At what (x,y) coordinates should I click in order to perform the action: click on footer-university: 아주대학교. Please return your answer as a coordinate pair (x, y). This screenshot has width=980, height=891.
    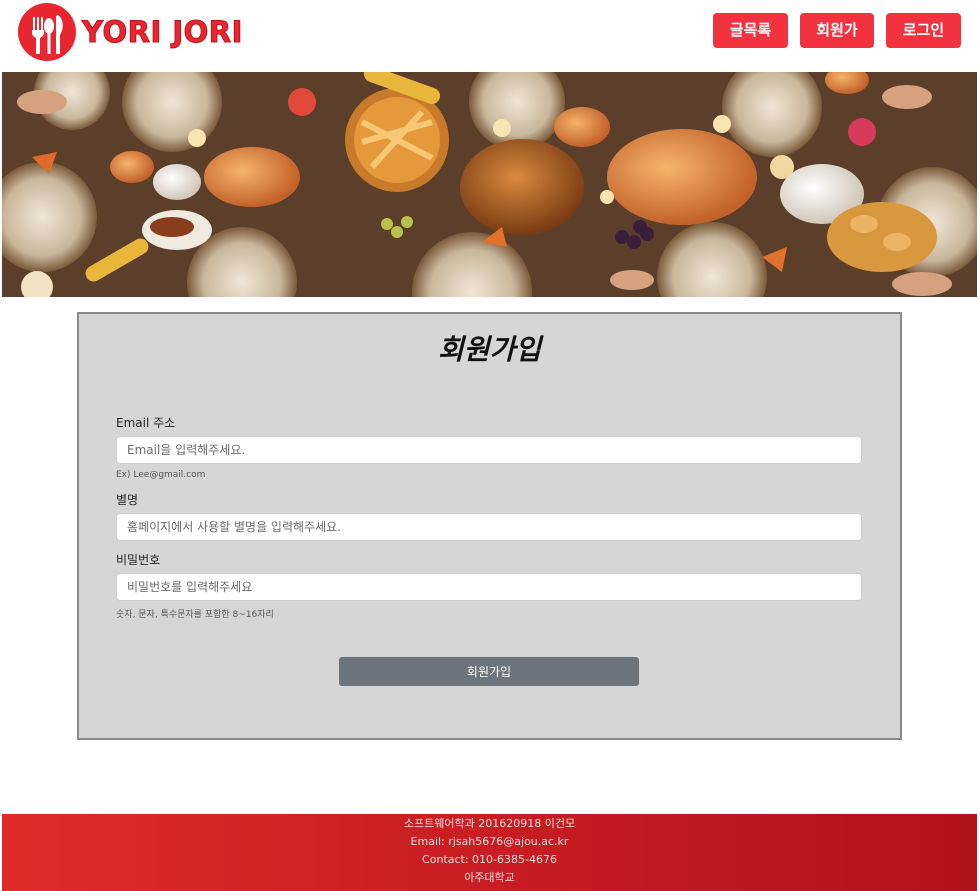
    Looking at the image, I should click on (489, 877).